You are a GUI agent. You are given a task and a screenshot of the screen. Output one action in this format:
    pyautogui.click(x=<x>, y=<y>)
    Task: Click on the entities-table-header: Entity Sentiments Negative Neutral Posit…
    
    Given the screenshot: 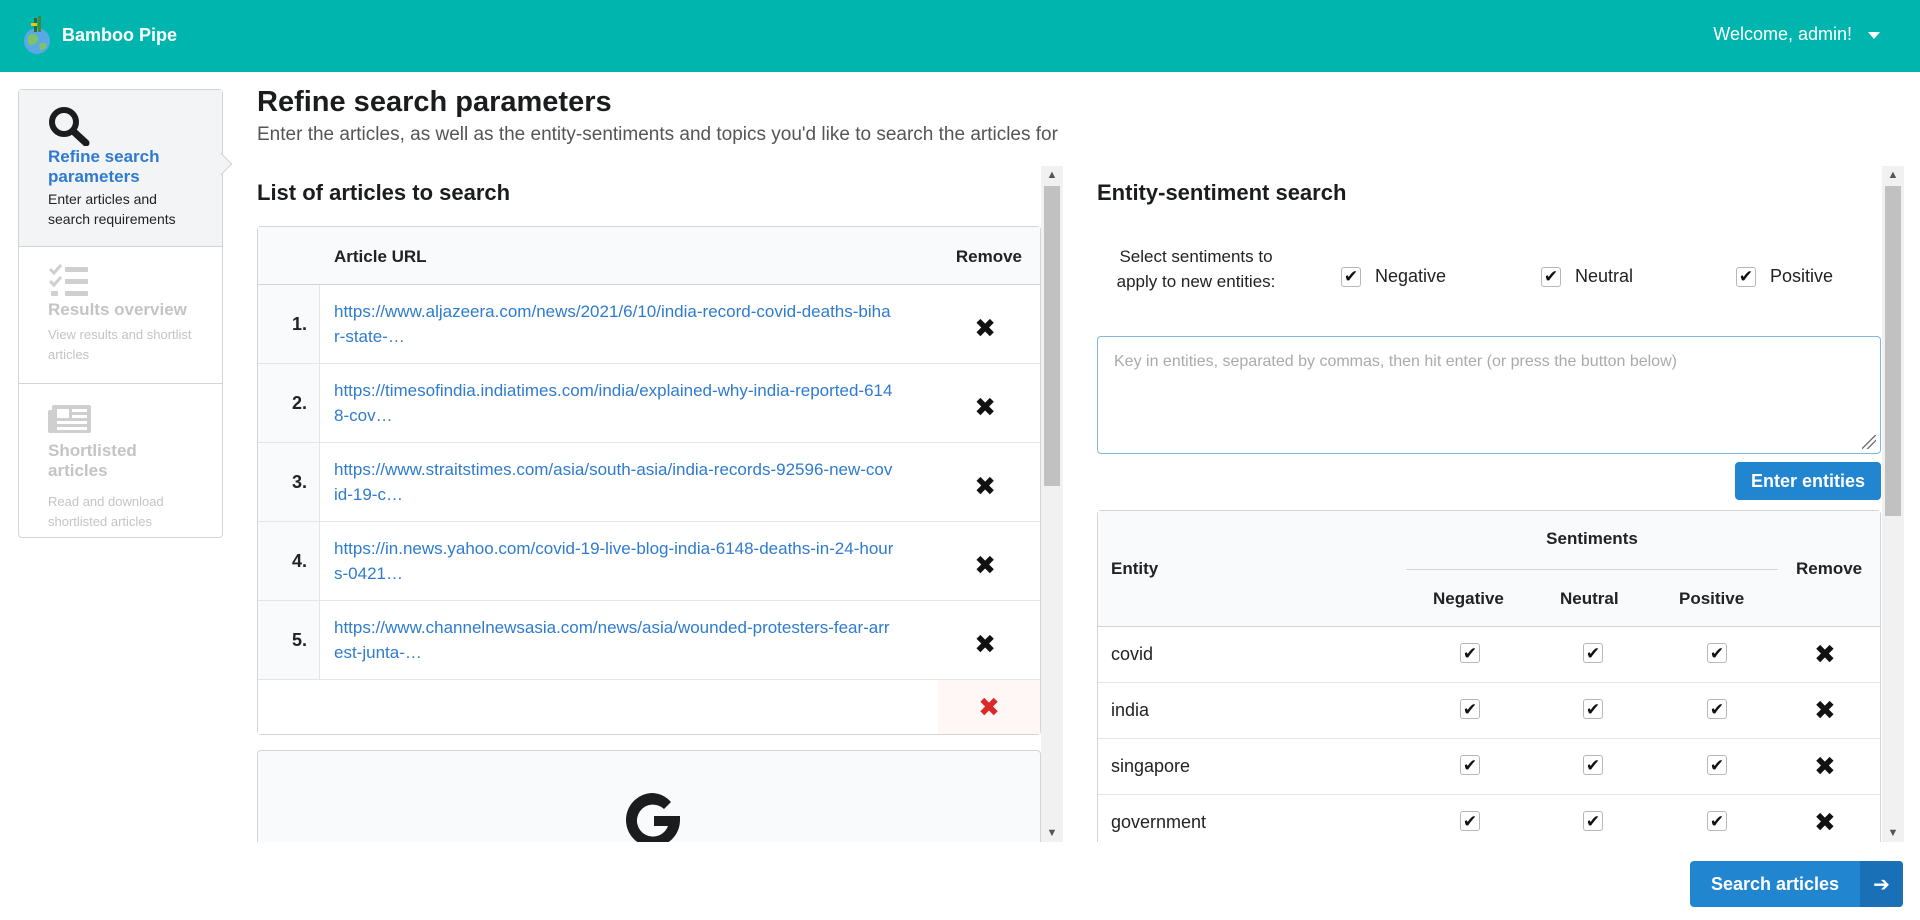 What is the action you would take?
    pyautogui.click(x=1489, y=569)
    